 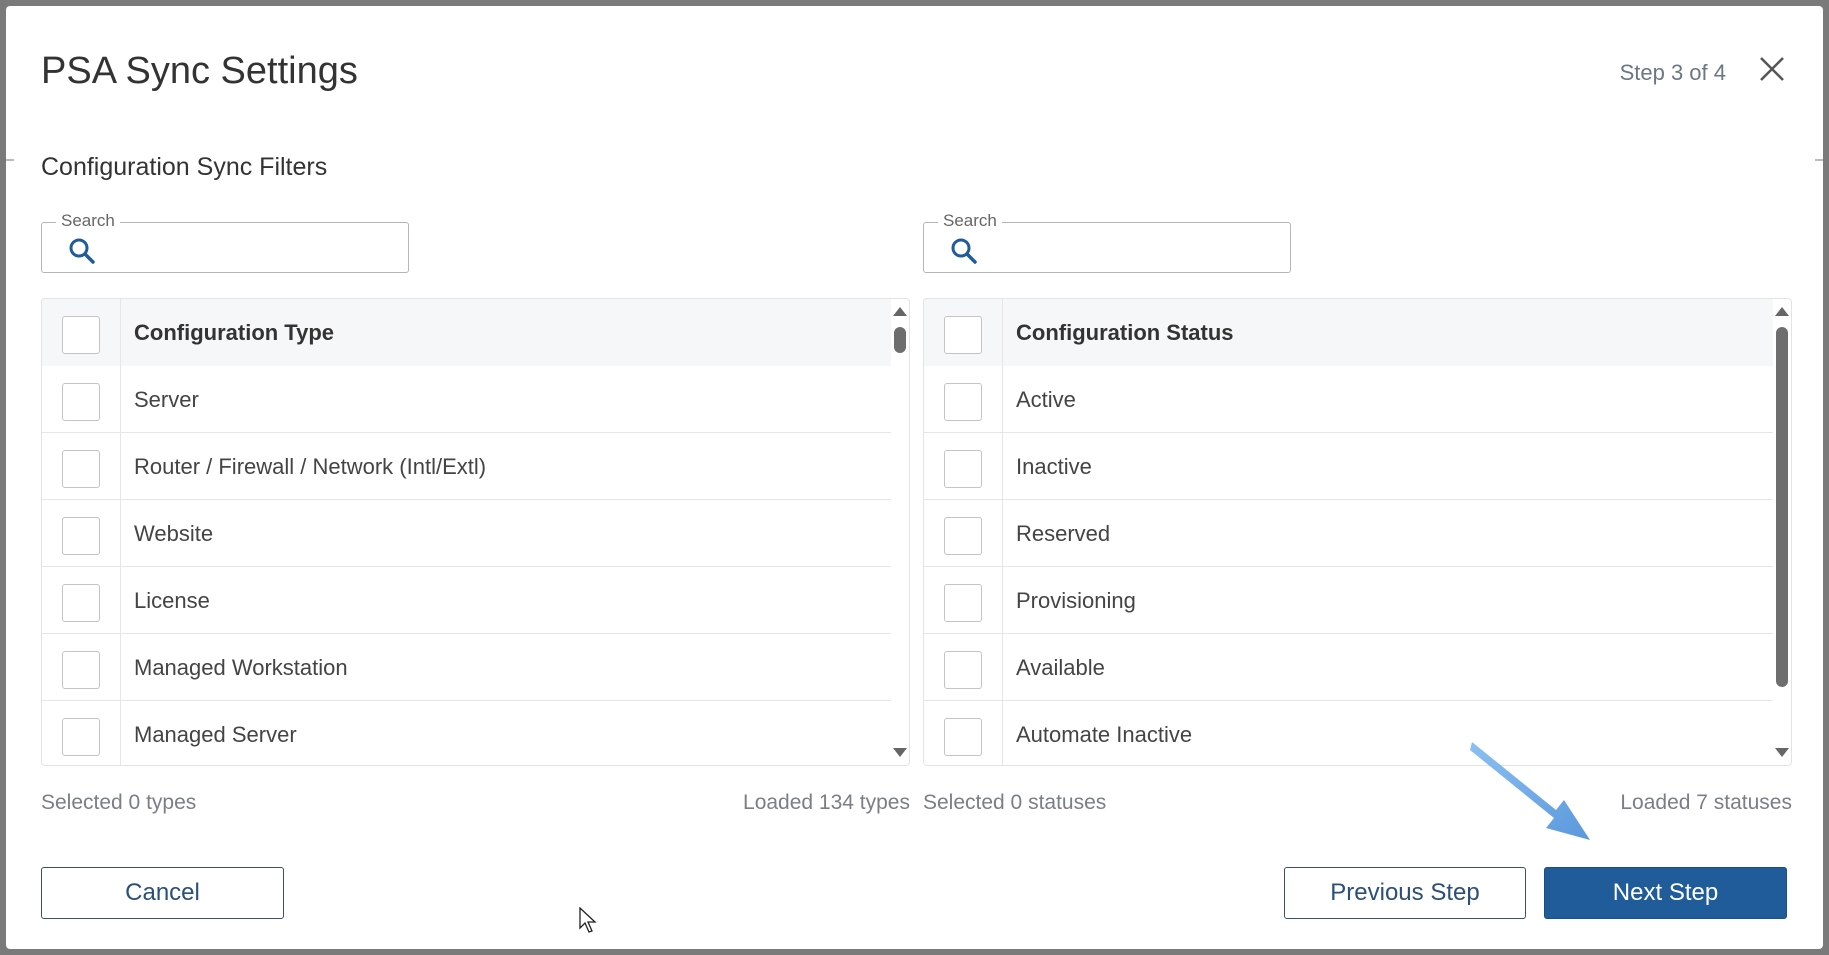 What do you see at coordinates (174, 533) in the screenshot?
I see `list-item-label: Website` at bounding box center [174, 533].